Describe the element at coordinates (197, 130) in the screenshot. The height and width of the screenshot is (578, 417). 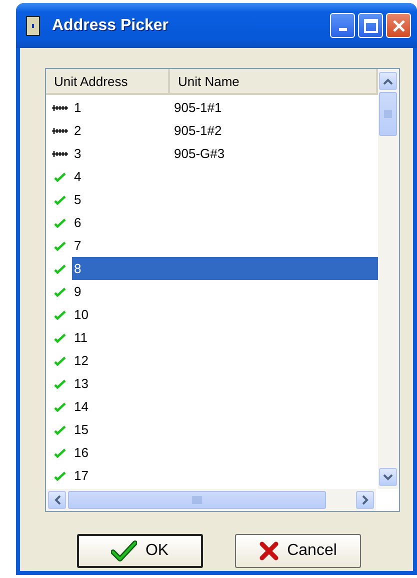
I see `unit-name-text: 905-1#2` at that location.